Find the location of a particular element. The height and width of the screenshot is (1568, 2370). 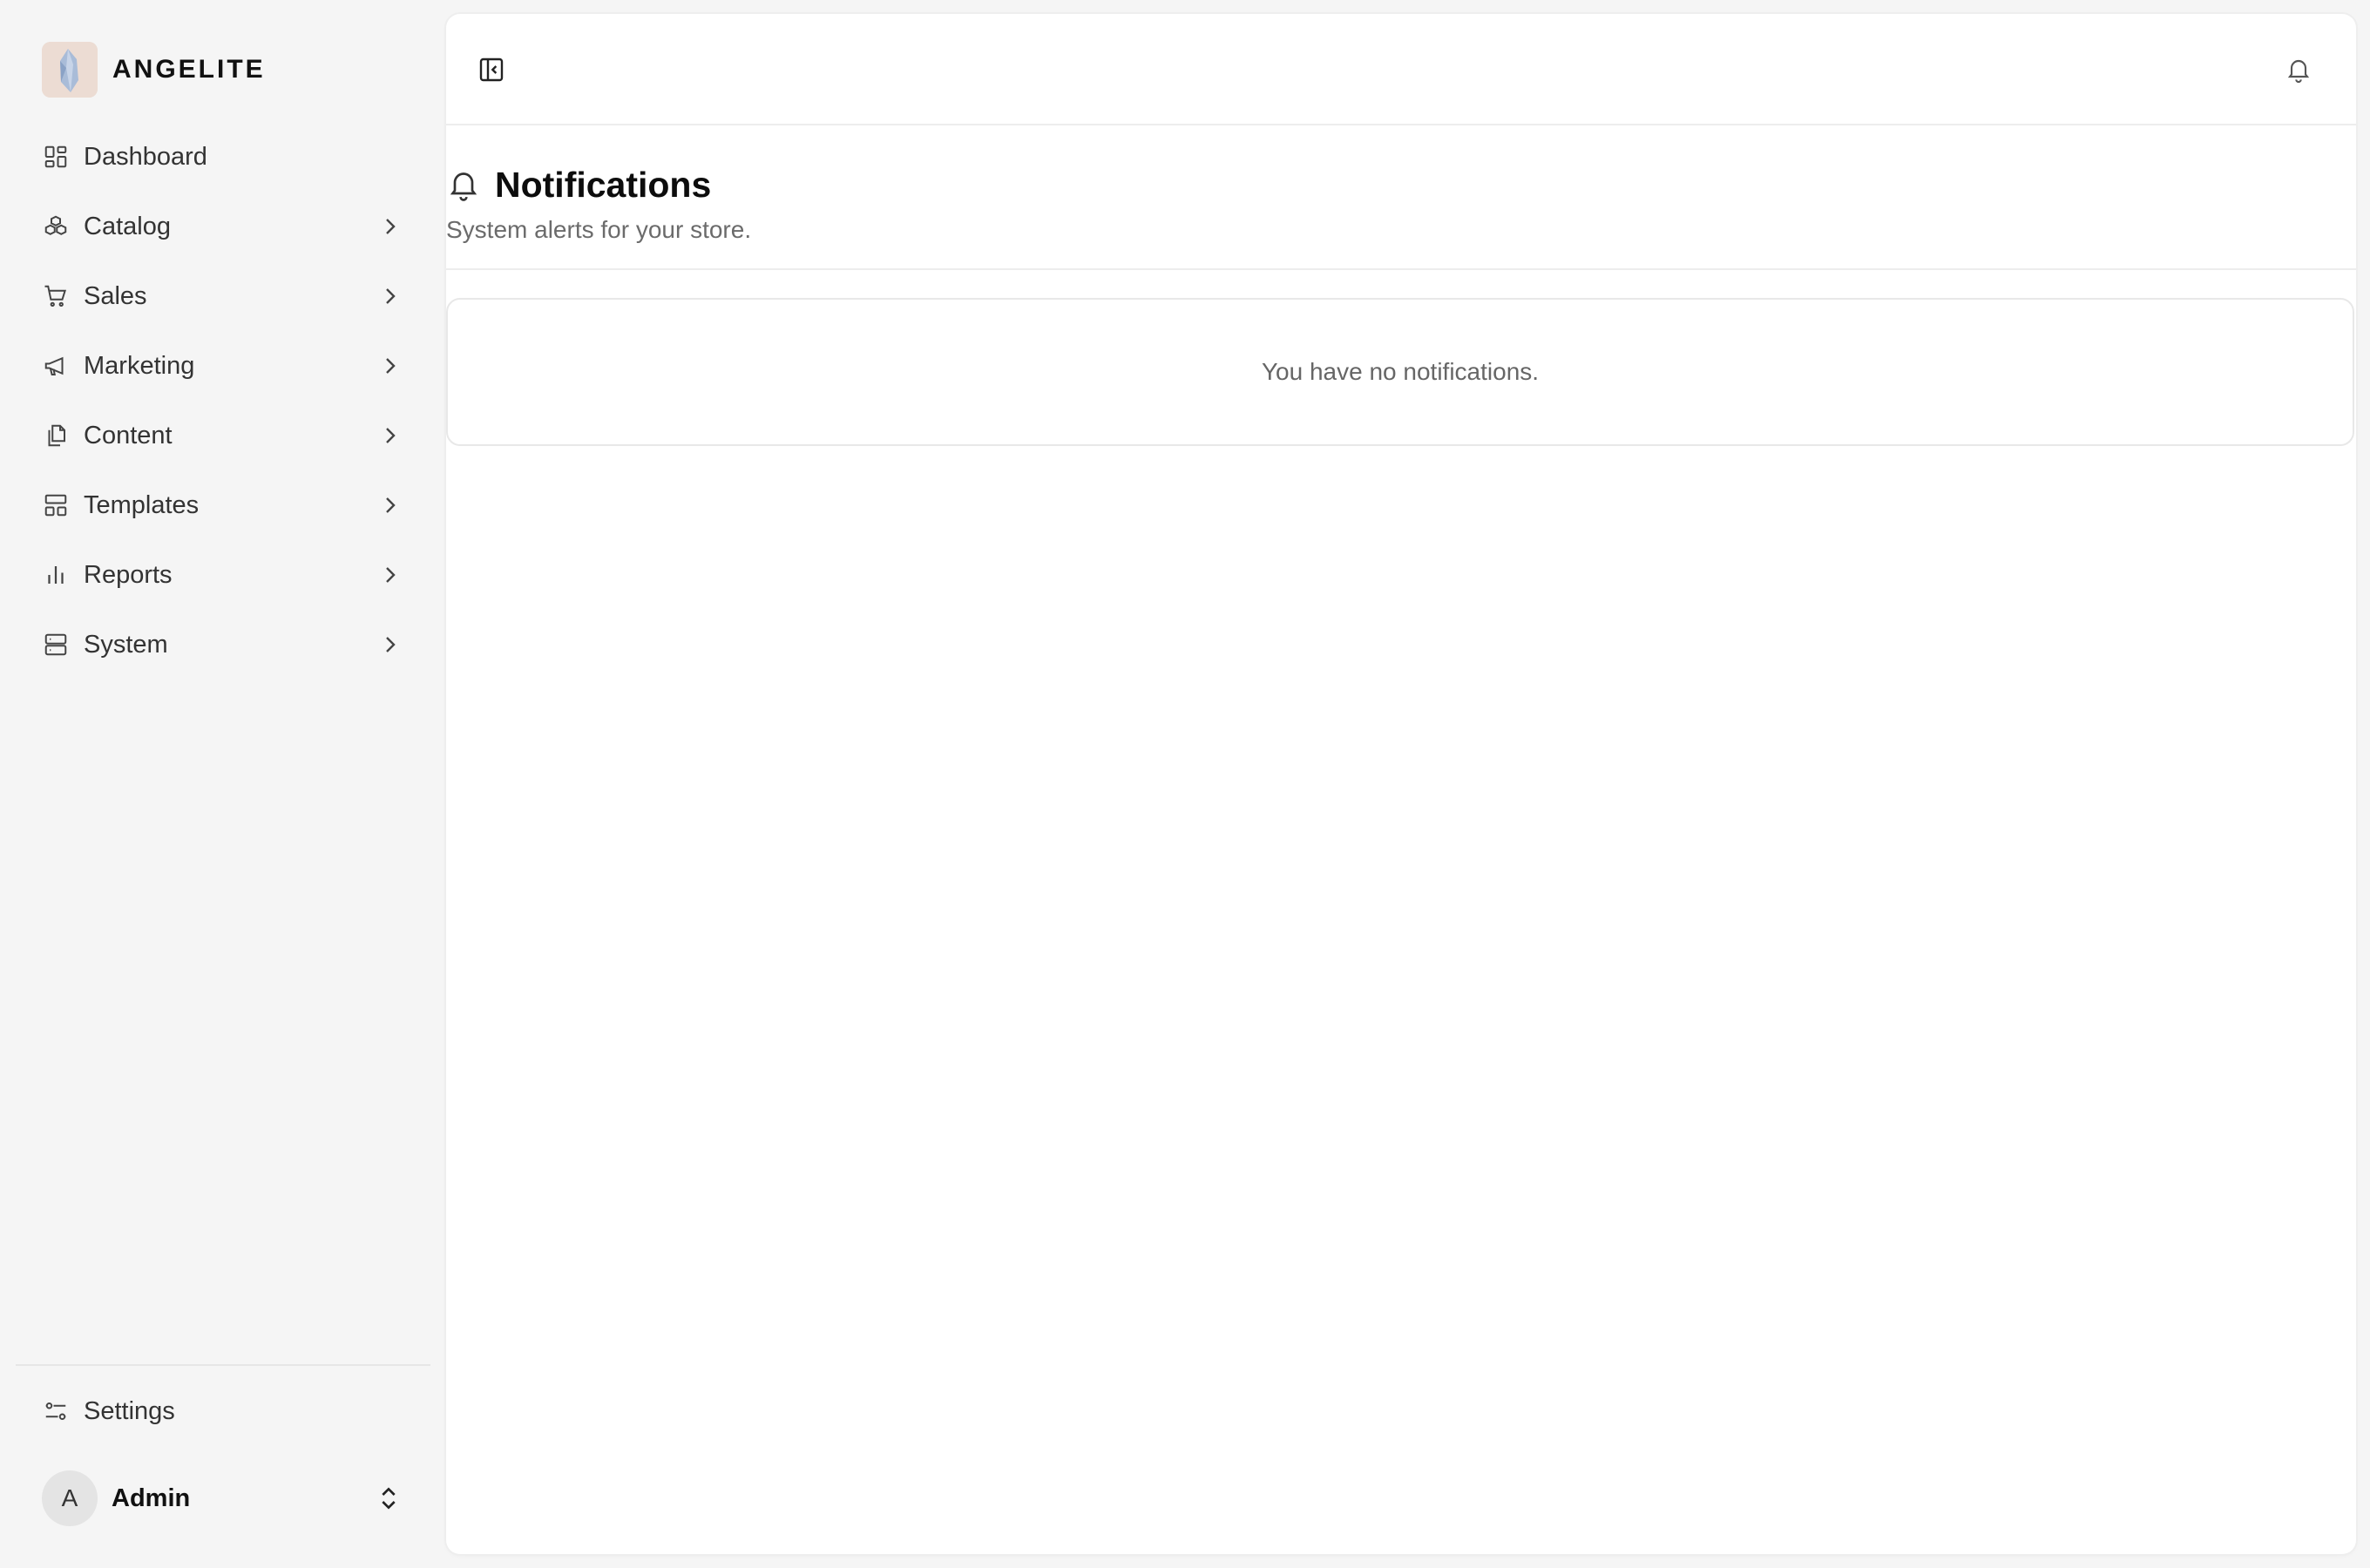

dashboard-icon is located at coordinates (56, 157).